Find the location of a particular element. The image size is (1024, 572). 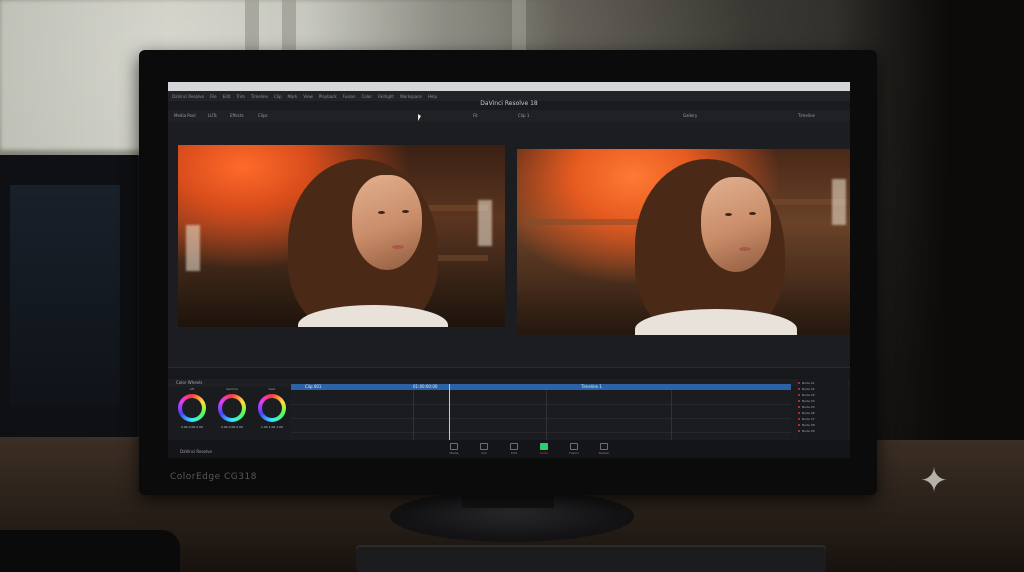

gamma-values: 0.00 0.00 0.00 is located at coordinates (232, 427).